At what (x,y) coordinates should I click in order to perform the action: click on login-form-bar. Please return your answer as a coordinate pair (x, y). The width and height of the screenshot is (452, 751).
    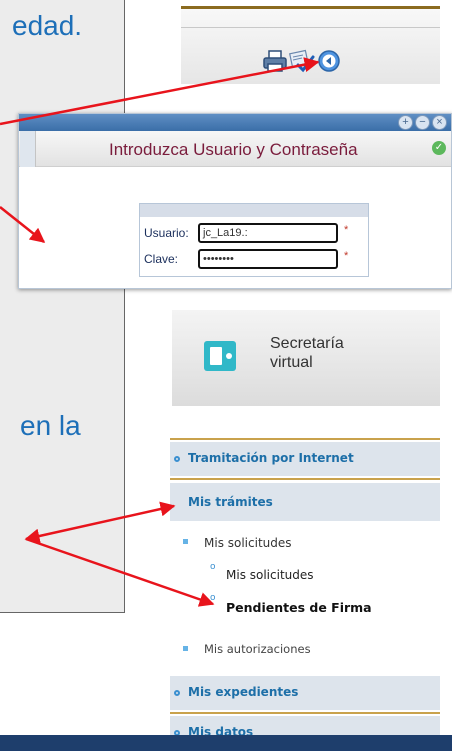
    Looking at the image, I should click on (254, 210).